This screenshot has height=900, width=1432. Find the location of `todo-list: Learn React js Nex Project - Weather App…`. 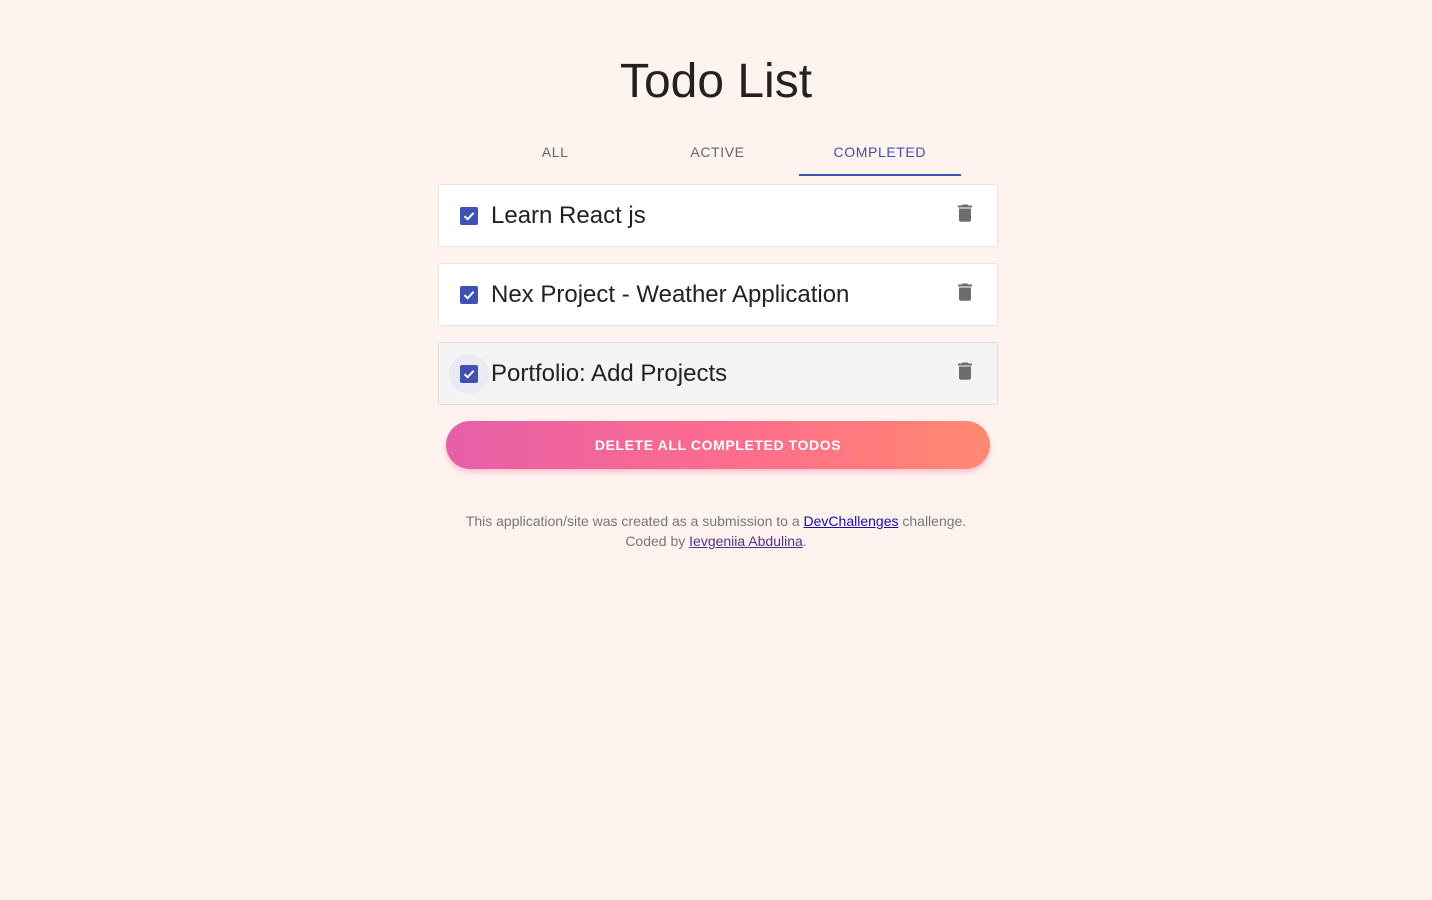

todo-list: Learn React js Nex Project - Weather App… is located at coordinates (718, 302).